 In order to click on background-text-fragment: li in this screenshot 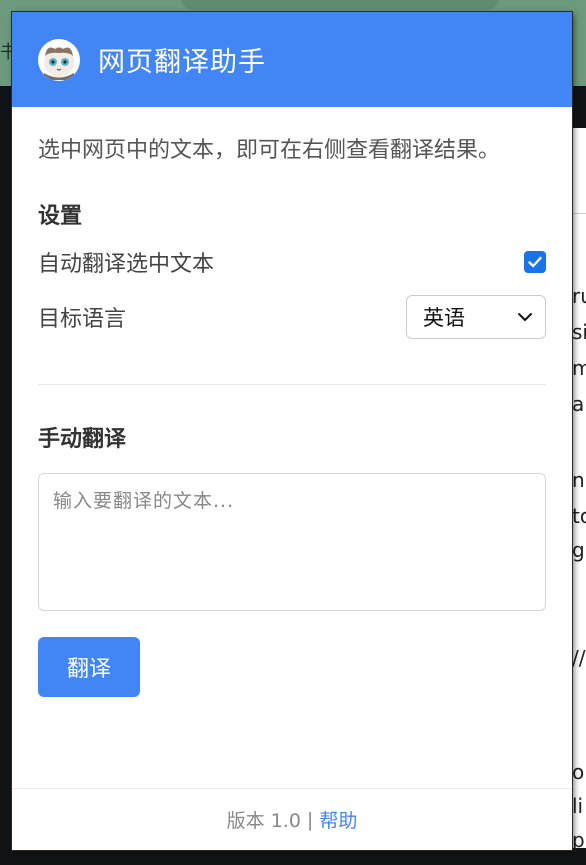, I will do `click(578, 806)`.